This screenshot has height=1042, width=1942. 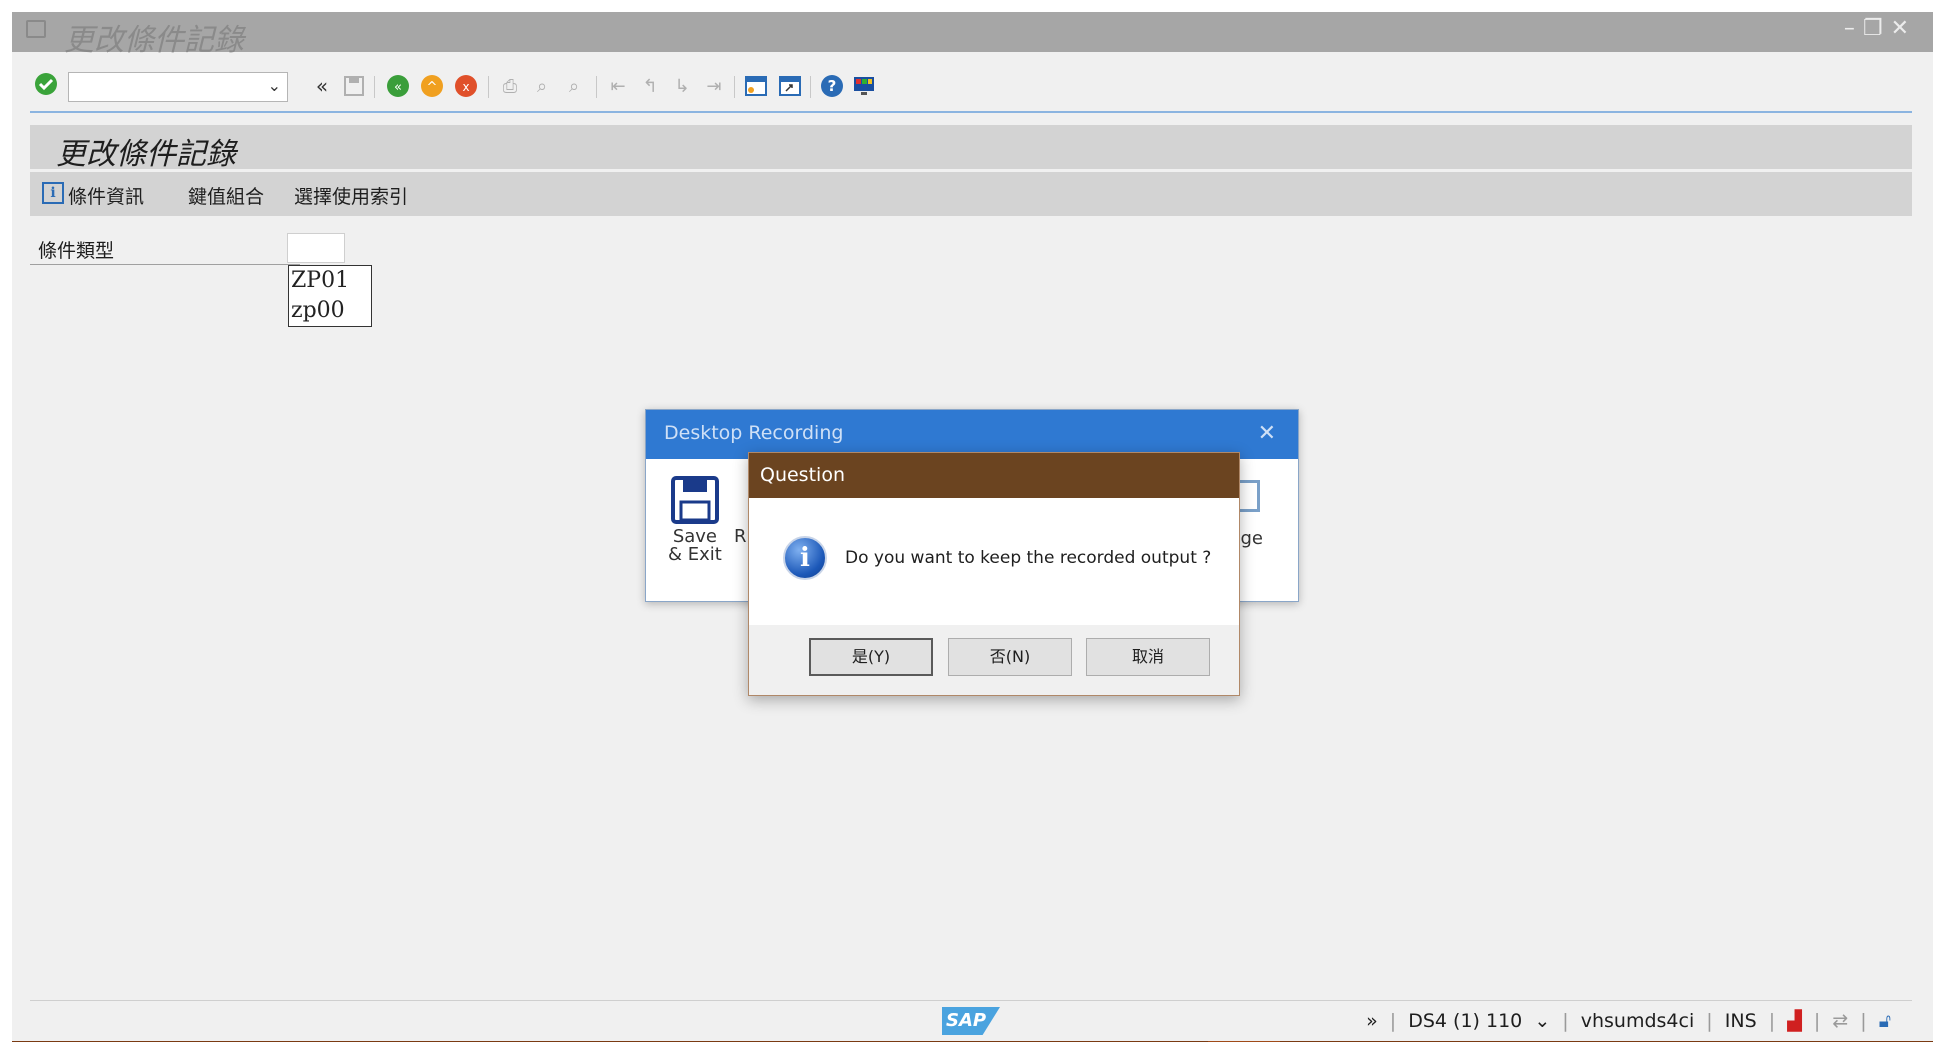 I want to click on sap-logo: SAP, so click(x=971, y=1021).